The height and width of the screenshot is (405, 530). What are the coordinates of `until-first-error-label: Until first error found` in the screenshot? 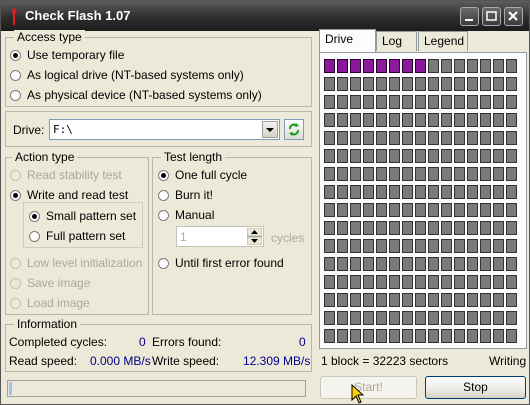 It's located at (229, 263).